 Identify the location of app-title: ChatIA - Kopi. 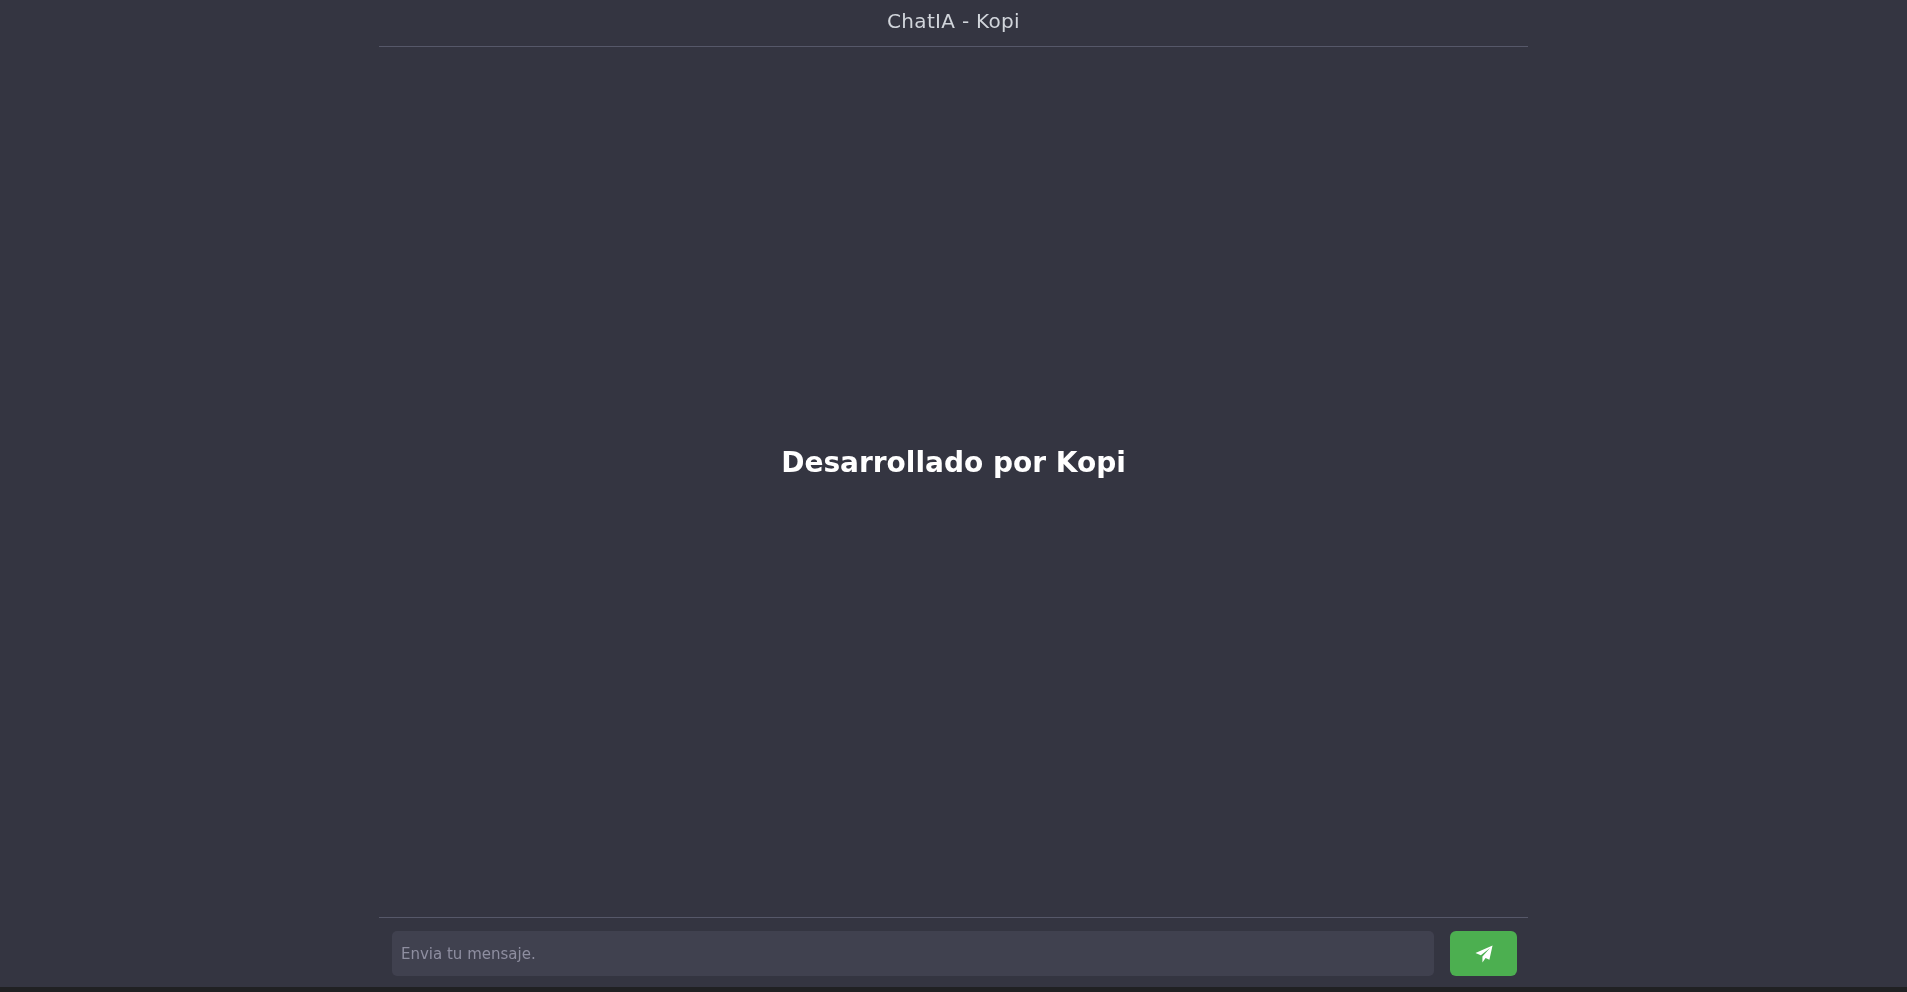
(953, 21).